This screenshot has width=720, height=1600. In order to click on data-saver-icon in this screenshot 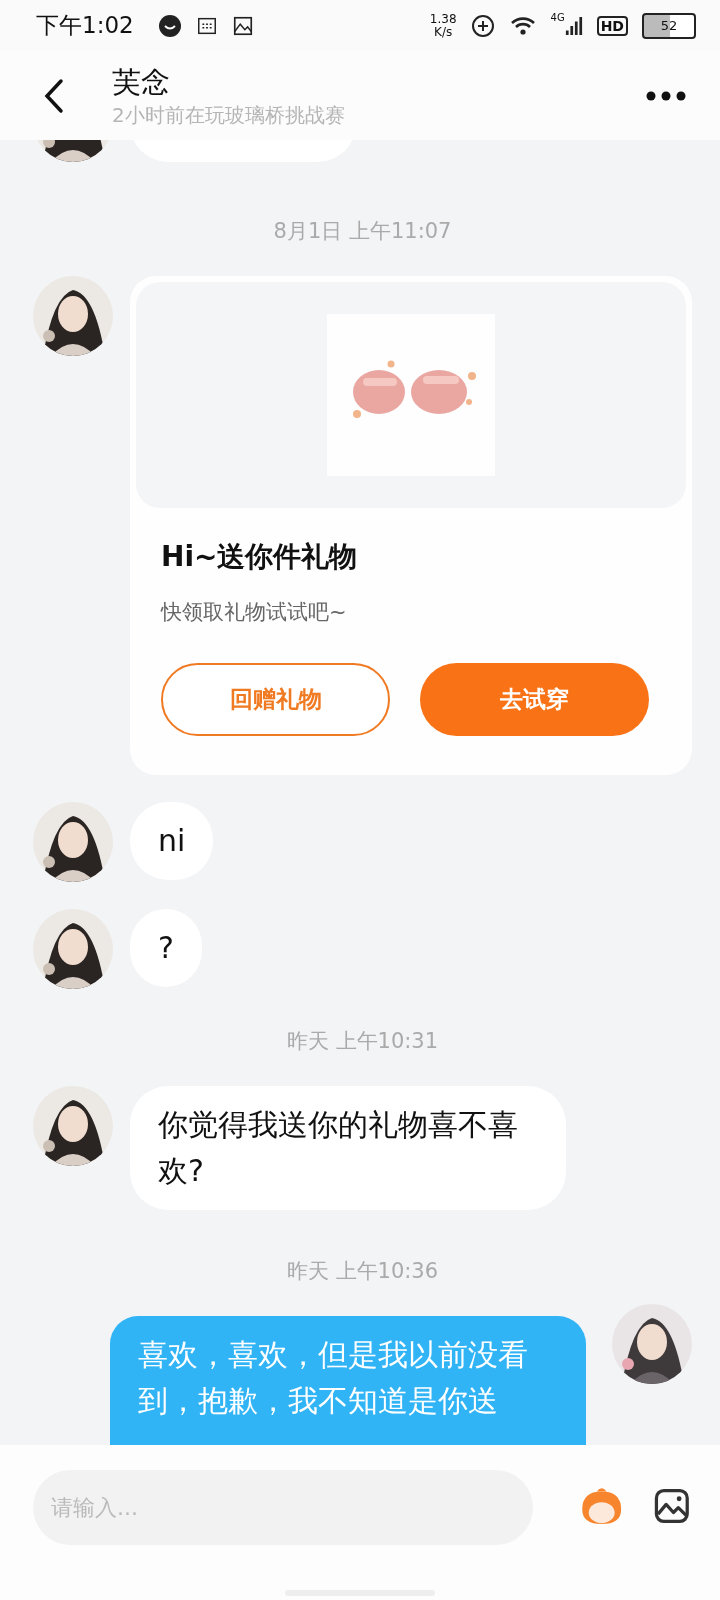, I will do `click(482, 25)`.